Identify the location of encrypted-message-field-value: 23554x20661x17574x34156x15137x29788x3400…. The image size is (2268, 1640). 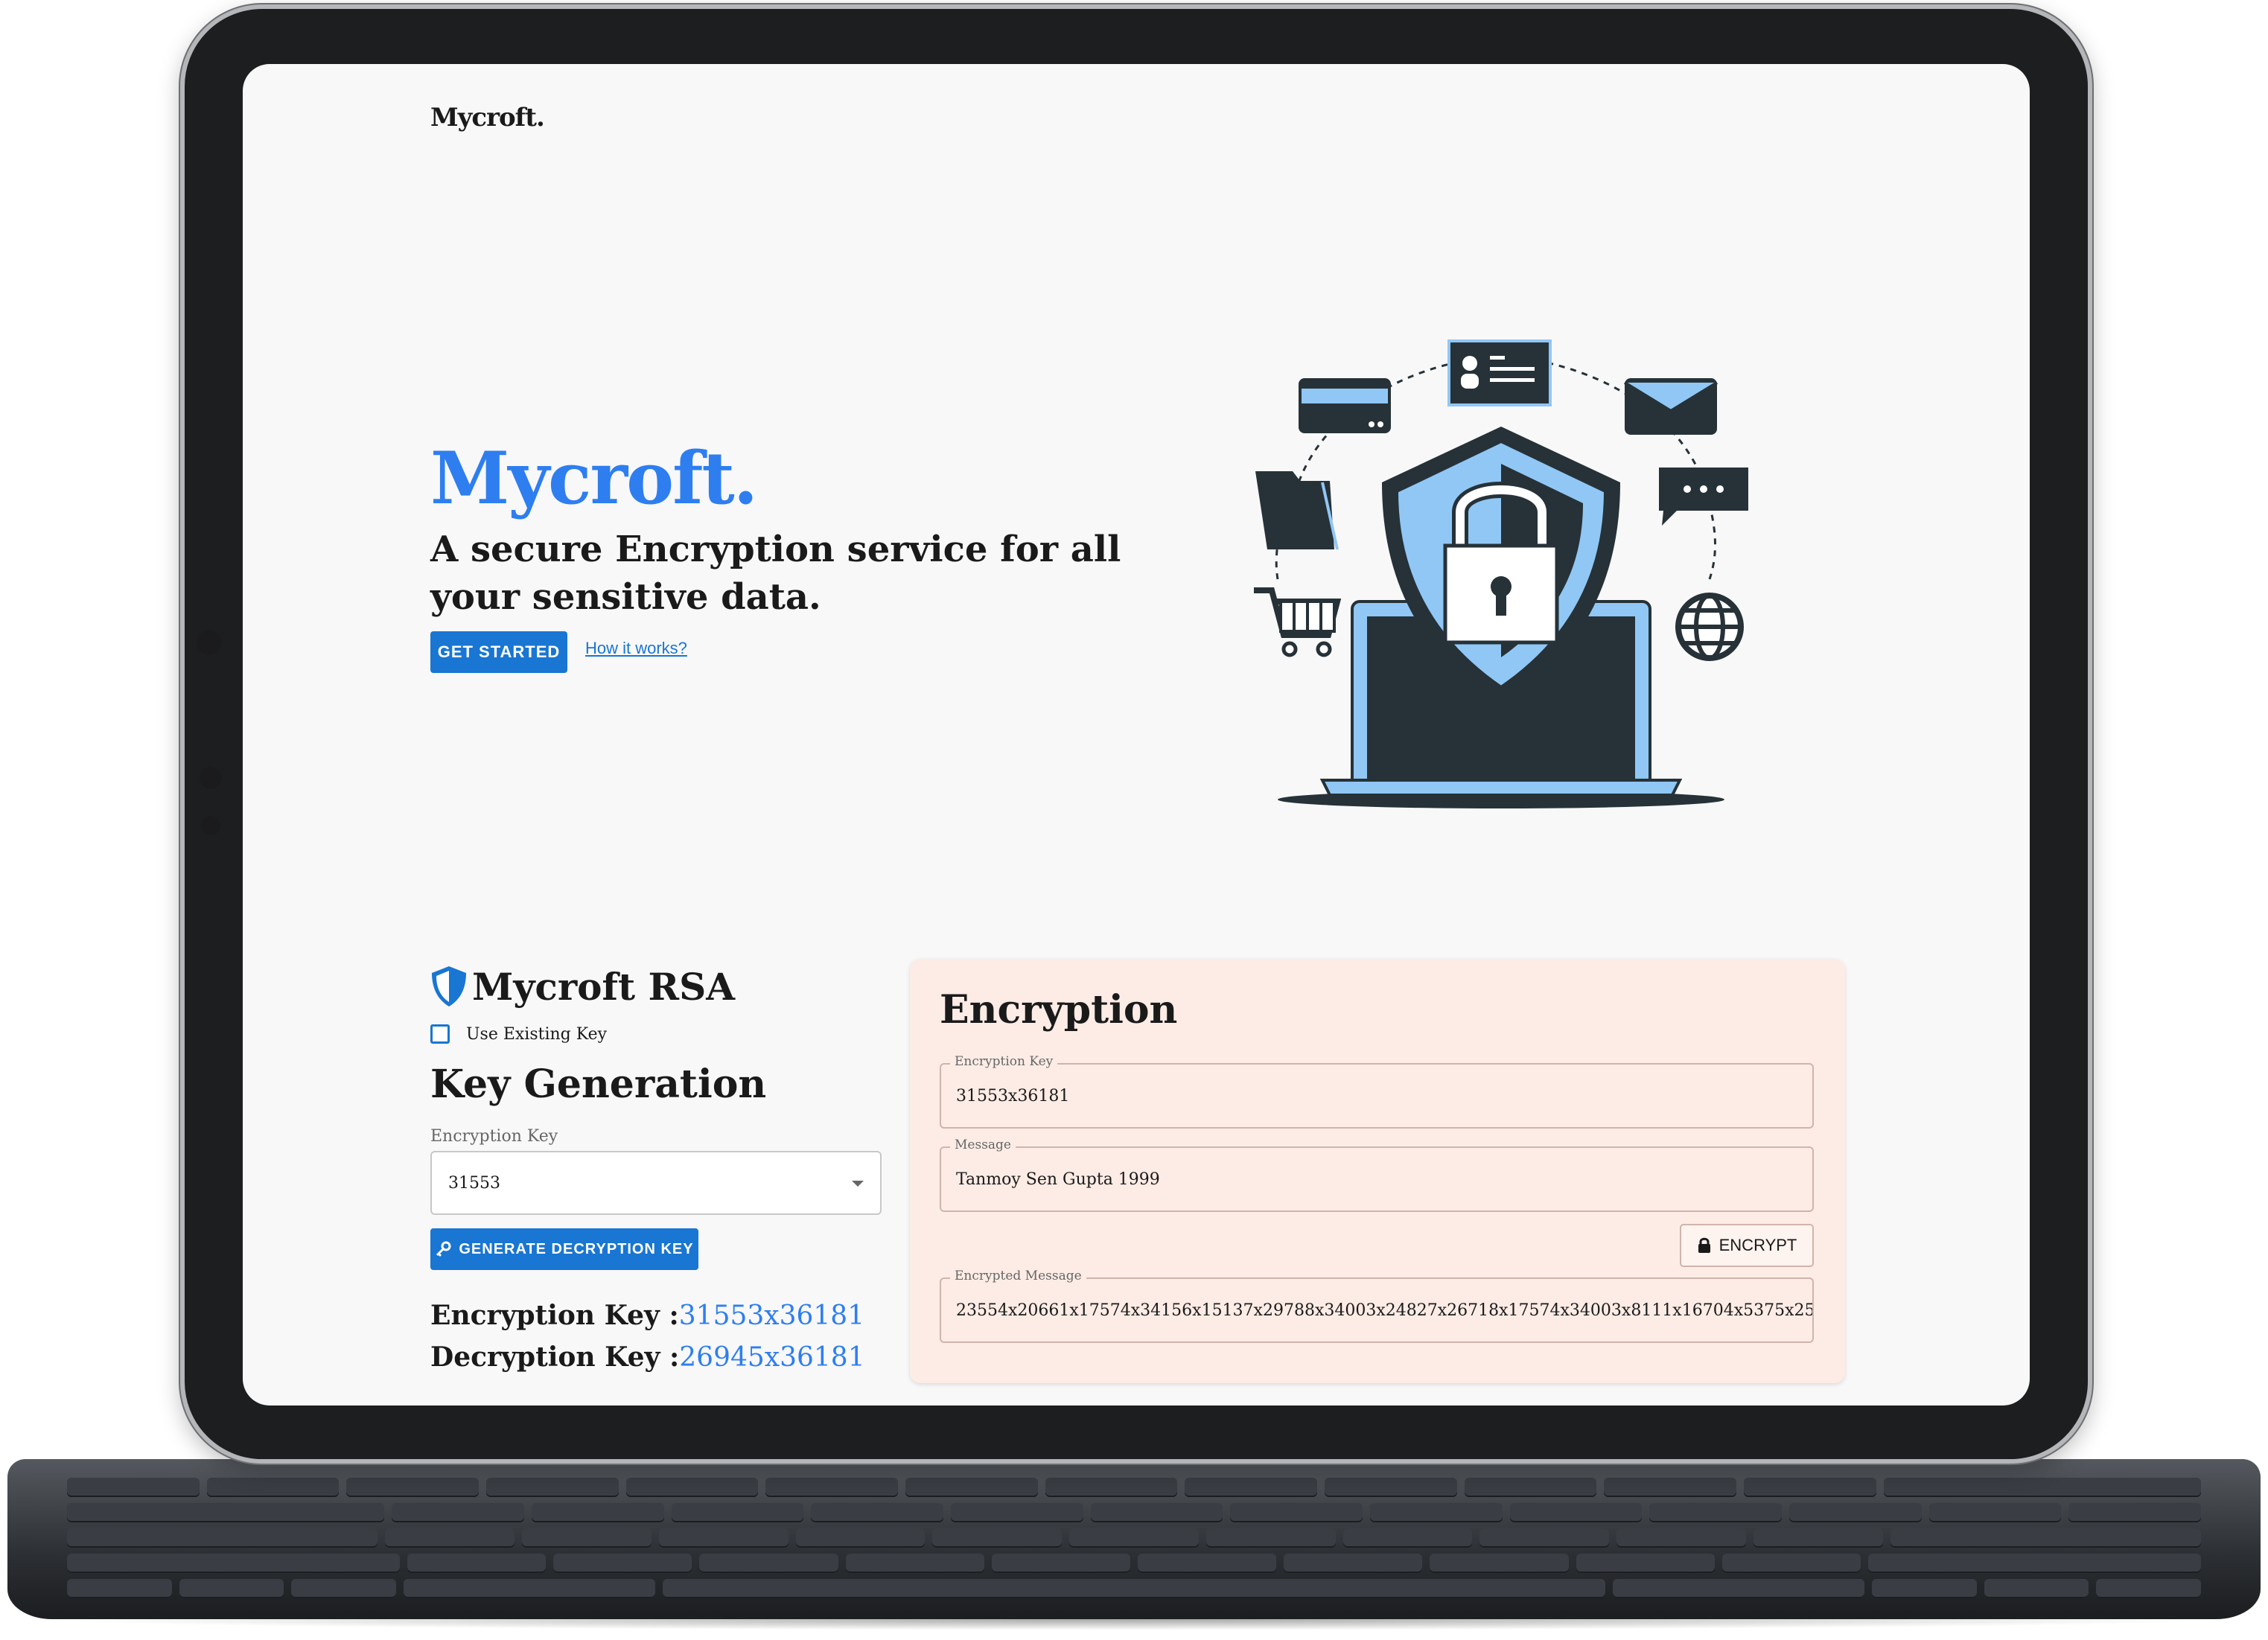
(1385, 1310).